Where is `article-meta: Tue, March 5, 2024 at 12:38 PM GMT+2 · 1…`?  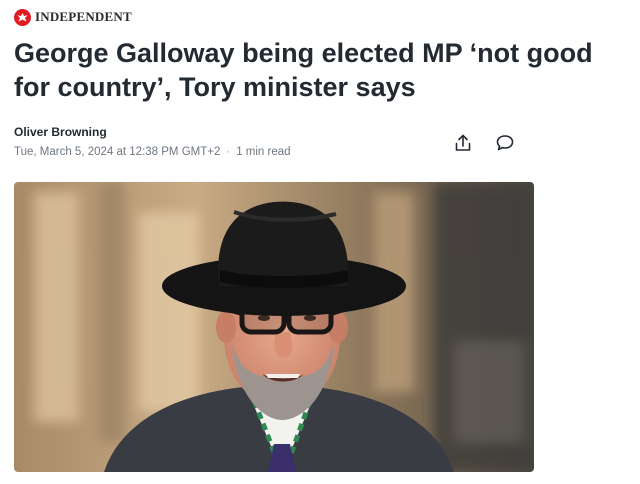
article-meta: Tue, March 5, 2024 at 12:38 PM GMT+2 · 1… is located at coordinates (152, 152).